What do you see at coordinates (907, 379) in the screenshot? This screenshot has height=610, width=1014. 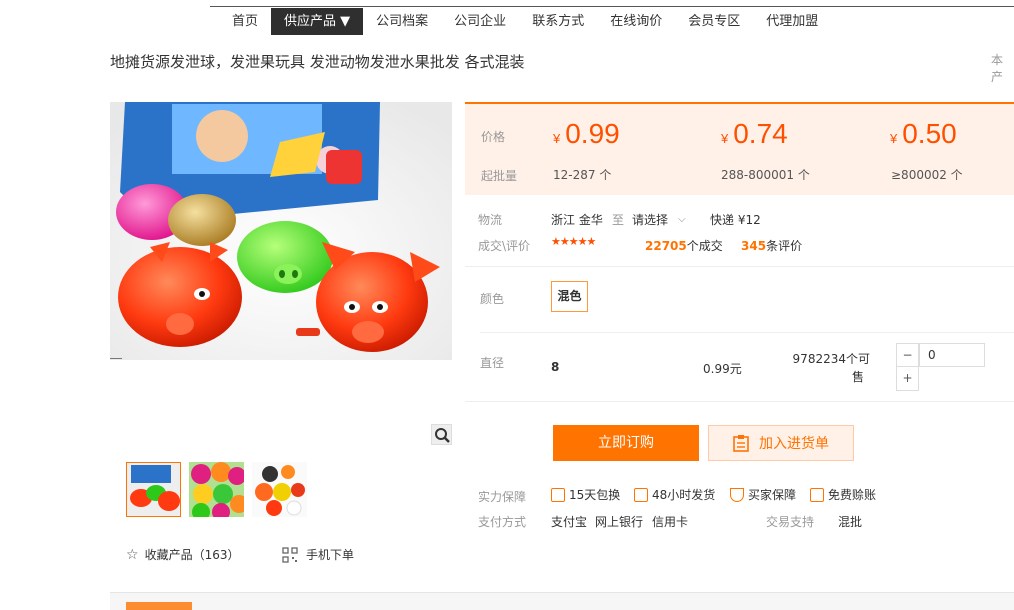 I see `quantity-increase-button: +` at bounding box center [907, 379].